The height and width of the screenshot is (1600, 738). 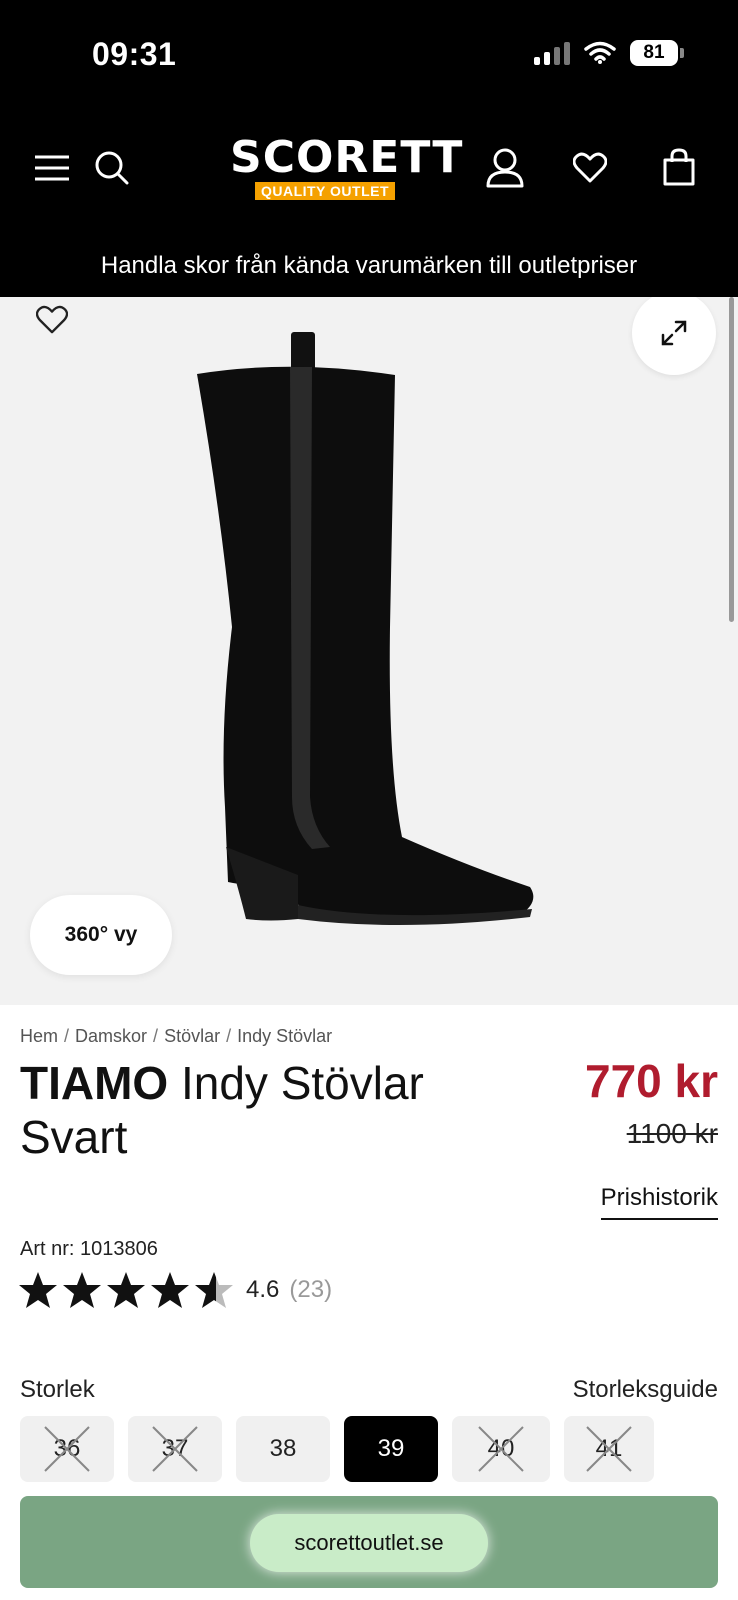 What do you see at coordinates (94, 1083) in the screenshot?
I see `product-brand: TIAMO` at bounding box center [94, 1083].